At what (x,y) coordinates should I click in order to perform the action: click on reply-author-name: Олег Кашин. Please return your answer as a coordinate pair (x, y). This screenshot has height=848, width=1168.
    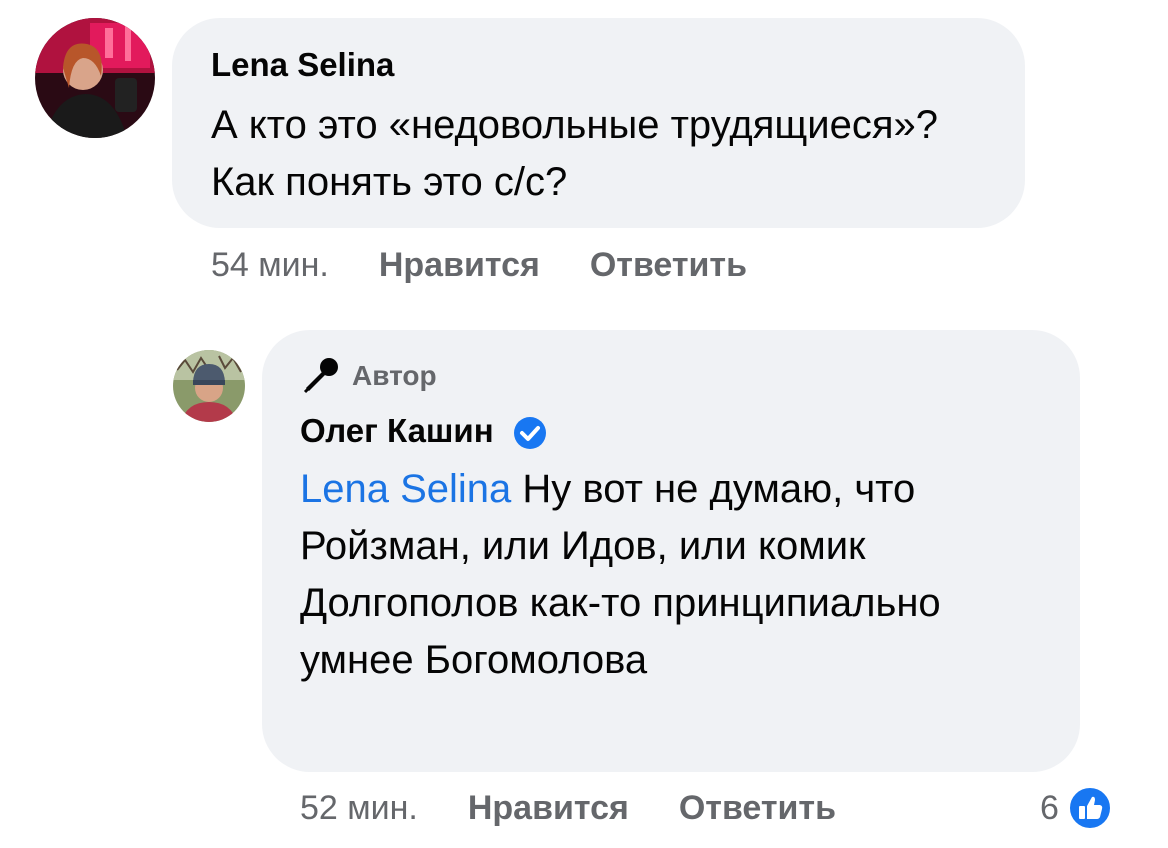
    Looking at the image, I should click on (423, 431).